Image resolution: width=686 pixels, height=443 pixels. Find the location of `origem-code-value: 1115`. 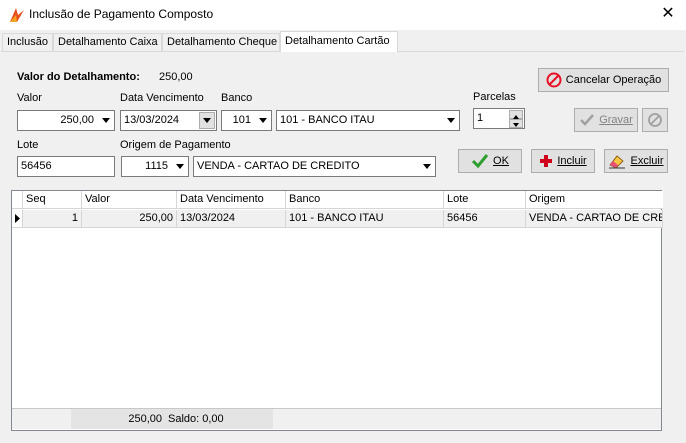

origem-code-value: 1115 is located at coordinates (156, 166).